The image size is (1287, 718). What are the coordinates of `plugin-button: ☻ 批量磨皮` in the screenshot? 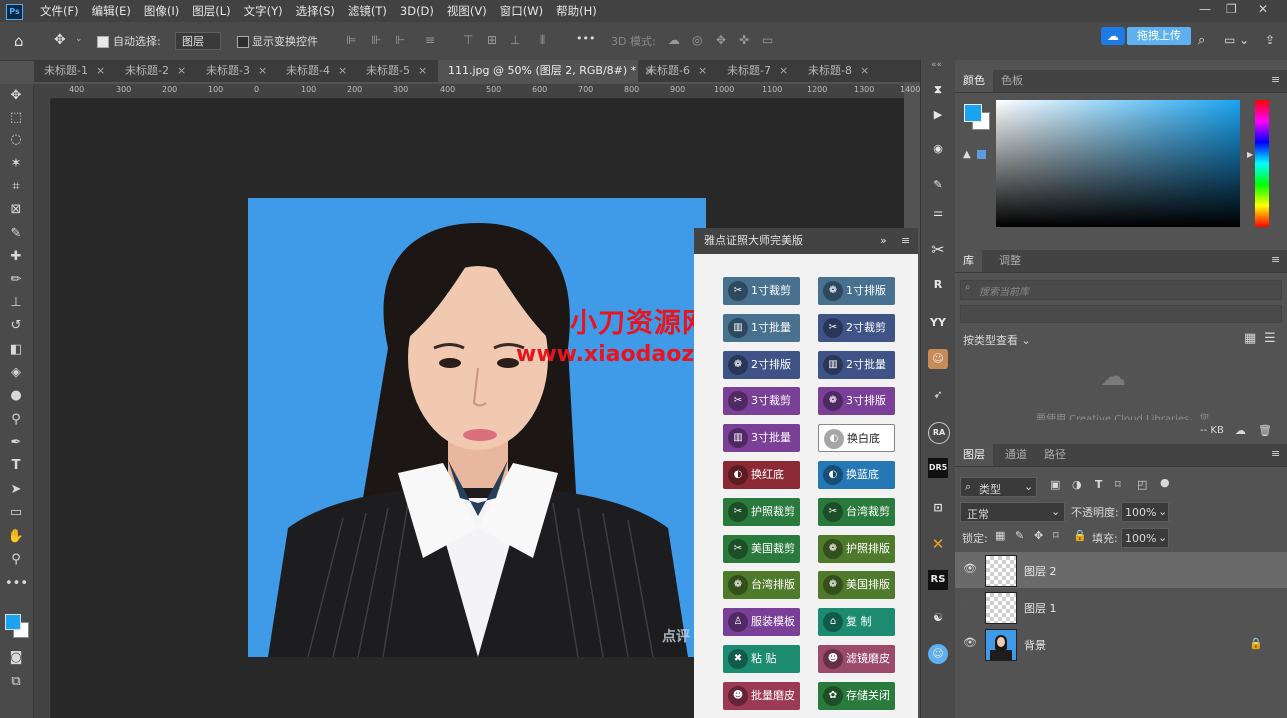 It's located at (761, 695).